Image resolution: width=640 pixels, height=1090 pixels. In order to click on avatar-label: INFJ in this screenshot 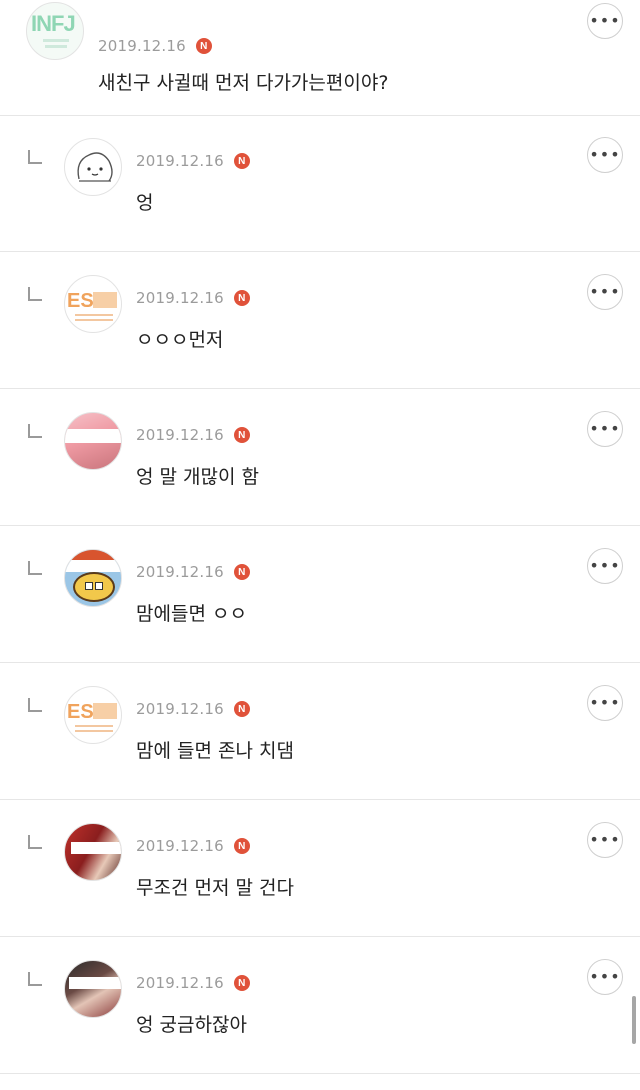, I will do `click(53, 23)`.